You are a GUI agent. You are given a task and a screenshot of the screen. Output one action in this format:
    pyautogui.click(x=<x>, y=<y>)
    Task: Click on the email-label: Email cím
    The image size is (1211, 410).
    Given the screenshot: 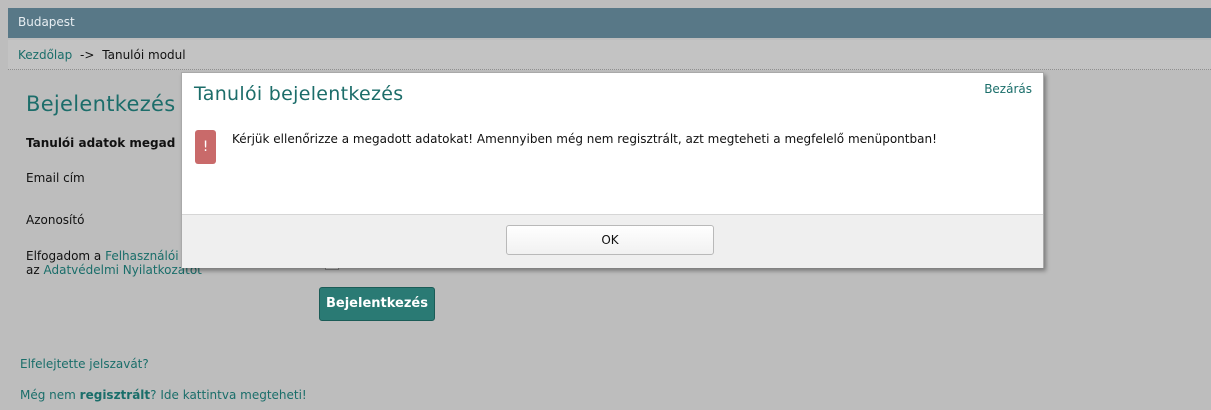 What is the action you would take?
    pyautogui.click(x=55, y=178)
    